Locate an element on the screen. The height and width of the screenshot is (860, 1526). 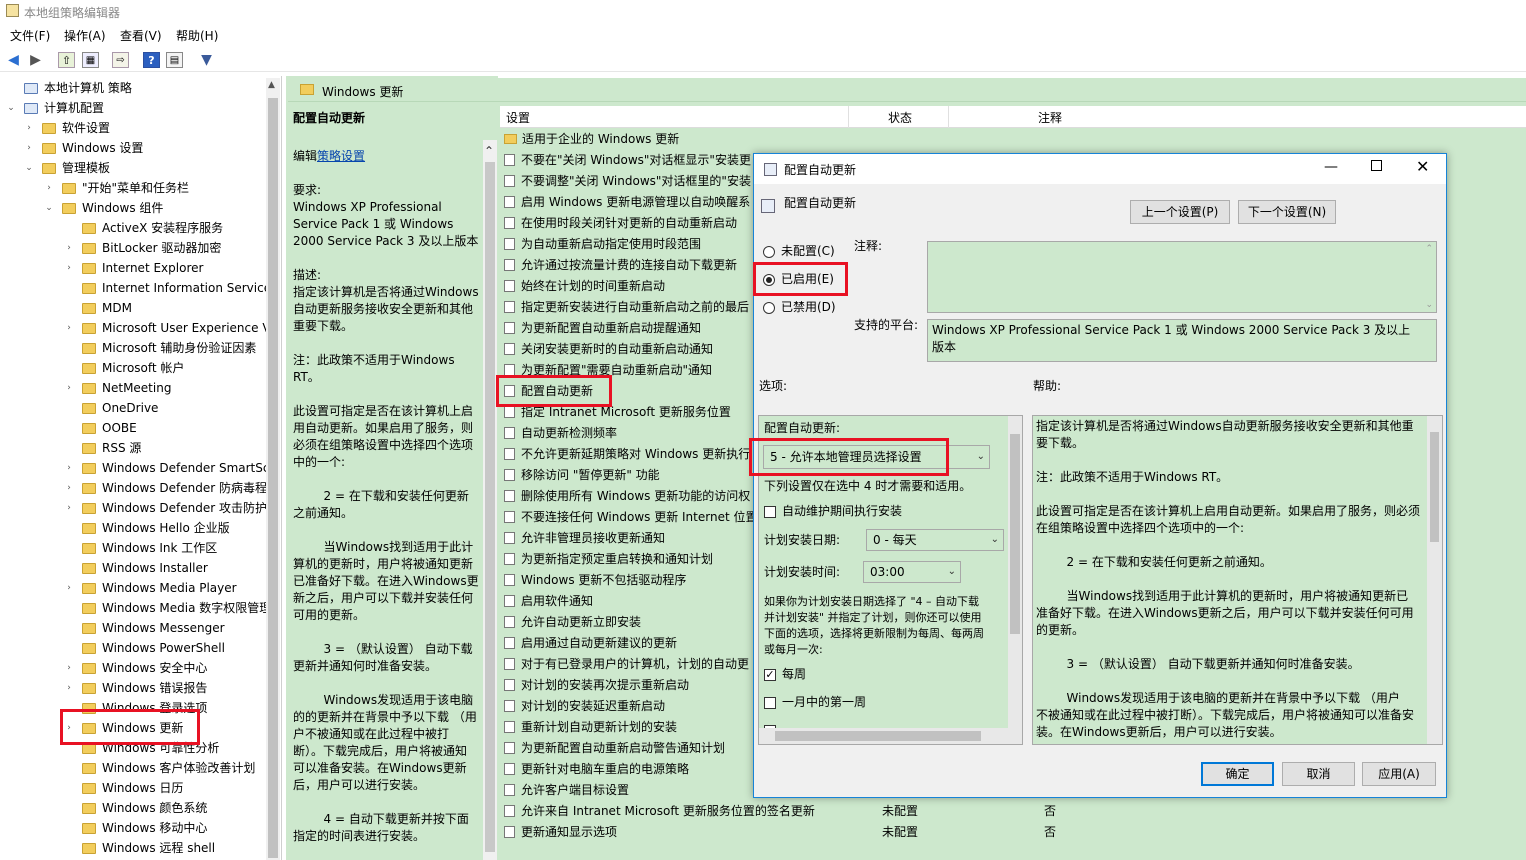
tree-item: › Windows 错误报告 is located at coordinates (140, 688).